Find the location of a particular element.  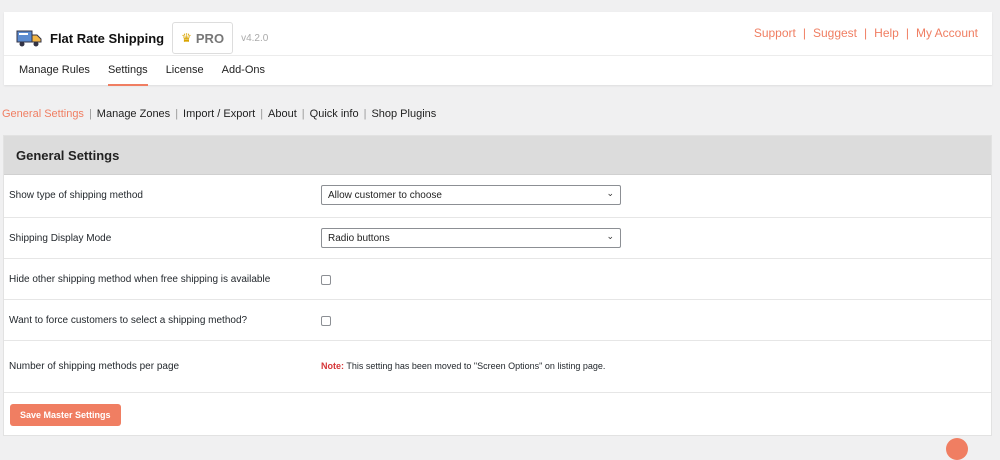

note-label: Note: is located at coordinates (332, 366).